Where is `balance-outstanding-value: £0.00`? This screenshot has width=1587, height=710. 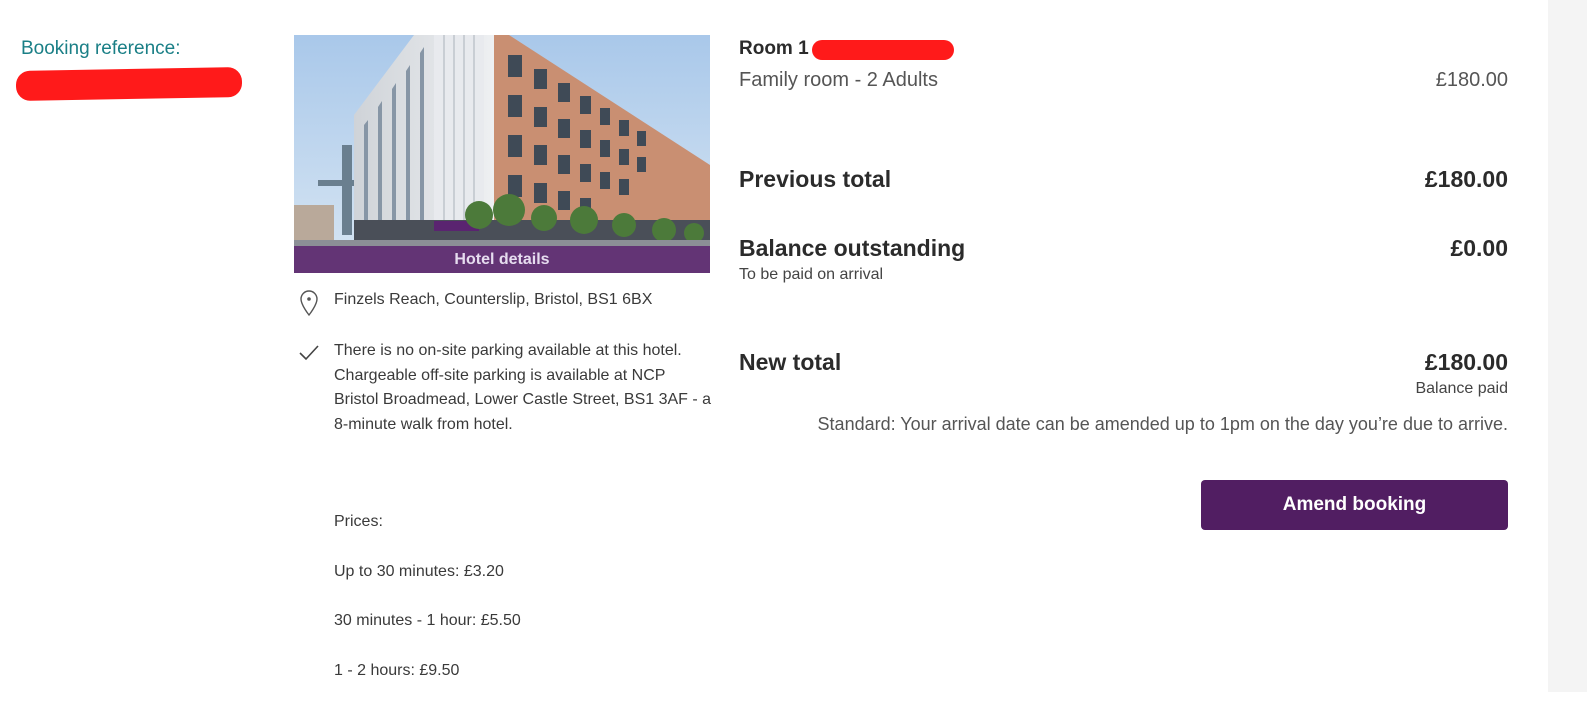
balance-outstanding-value: £0.00 is located at coordinates (1479, 248).